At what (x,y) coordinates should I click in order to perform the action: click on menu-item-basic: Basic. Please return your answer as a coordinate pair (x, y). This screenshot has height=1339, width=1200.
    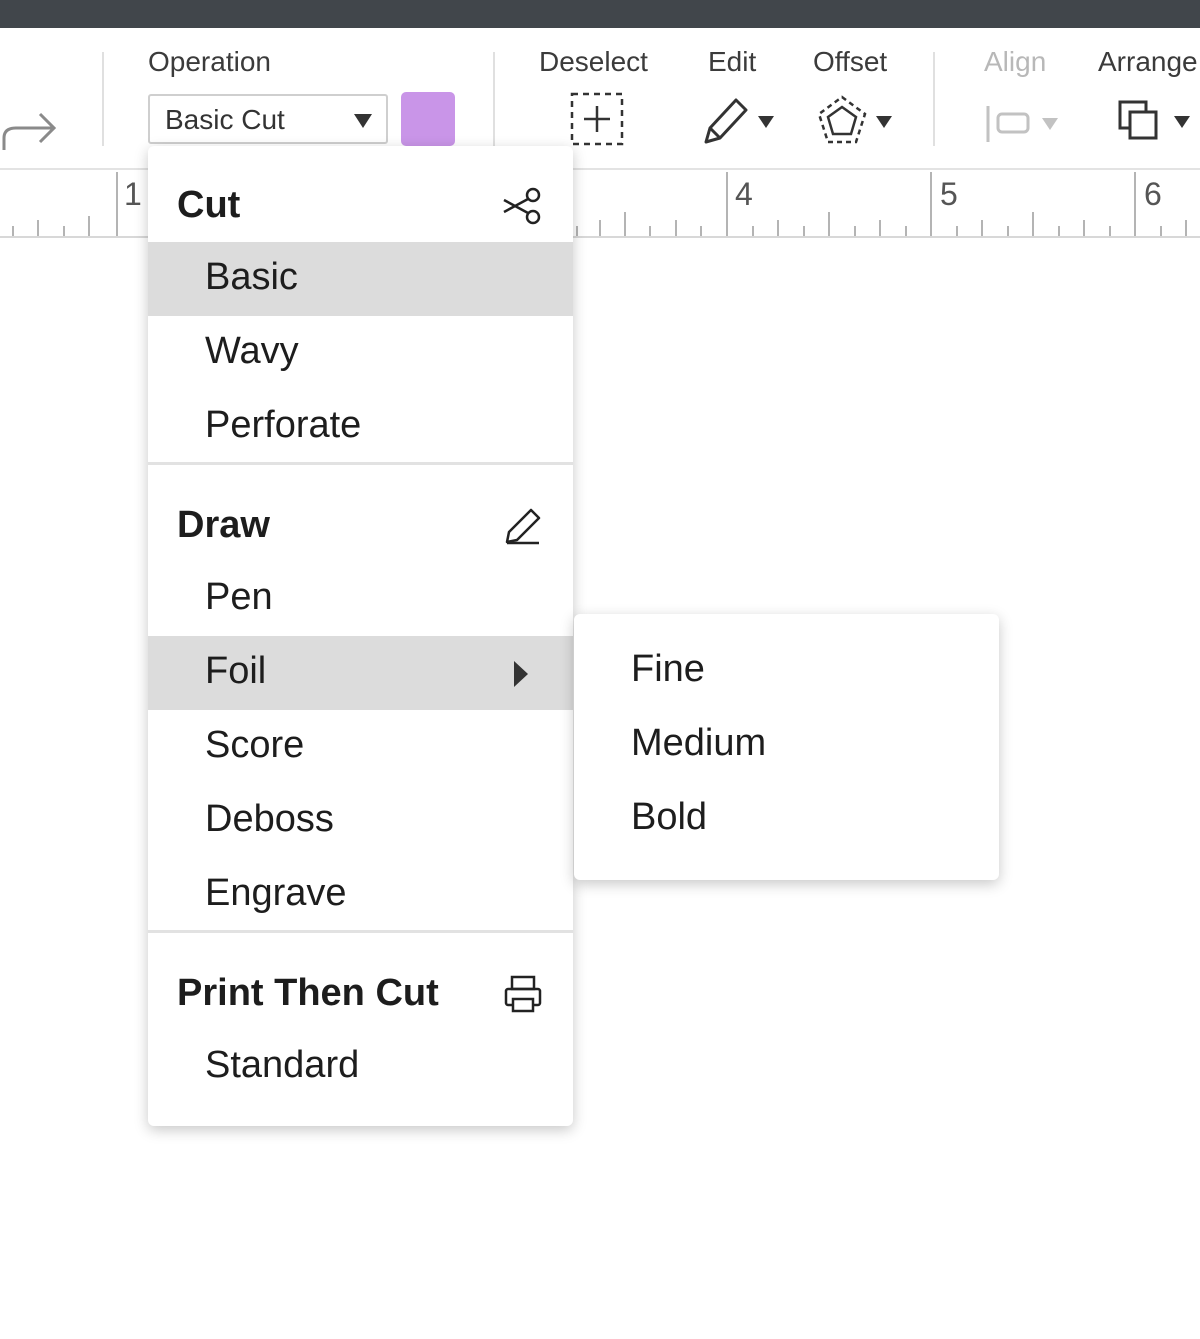
    Looking at the image, I should click on (360, 279).